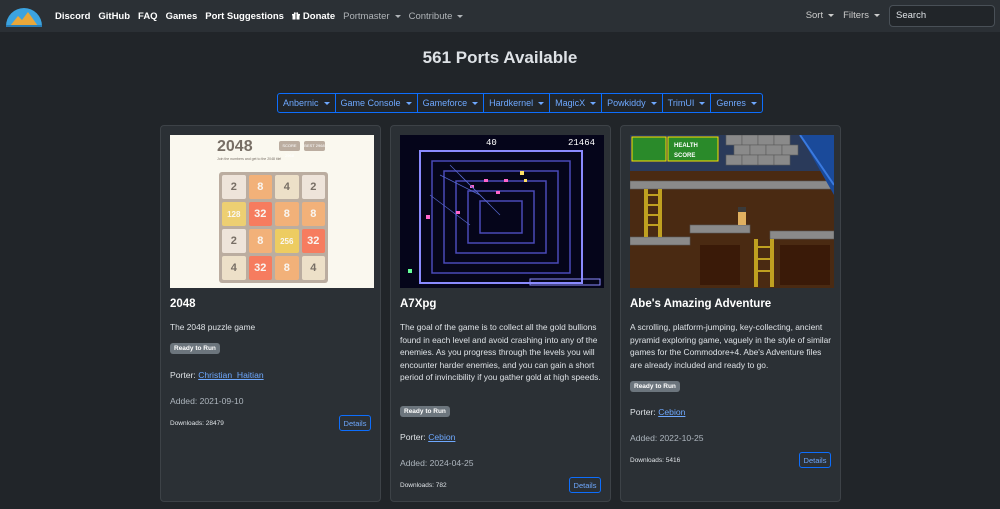 The width and height of the screenshot is (1000, 509). What do you see at coordinates (183, 304) in the screenshot?
I see `port-title: 2048` at bounding box center [183, 304].